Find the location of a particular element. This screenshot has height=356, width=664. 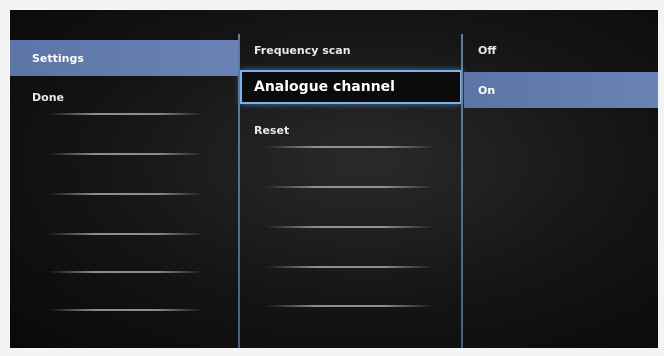

menu-item-label: Frequency scan is located at coordinates (302, 50).